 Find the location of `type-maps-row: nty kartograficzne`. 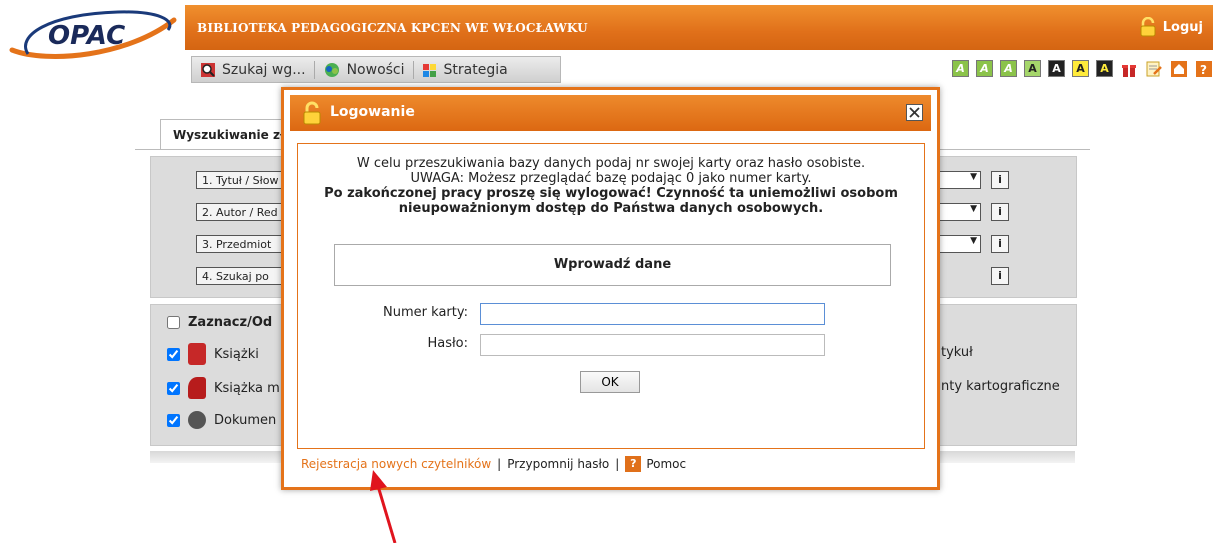

type-maps-row: nty kartograficzne is located at coordinates (1000, 386).